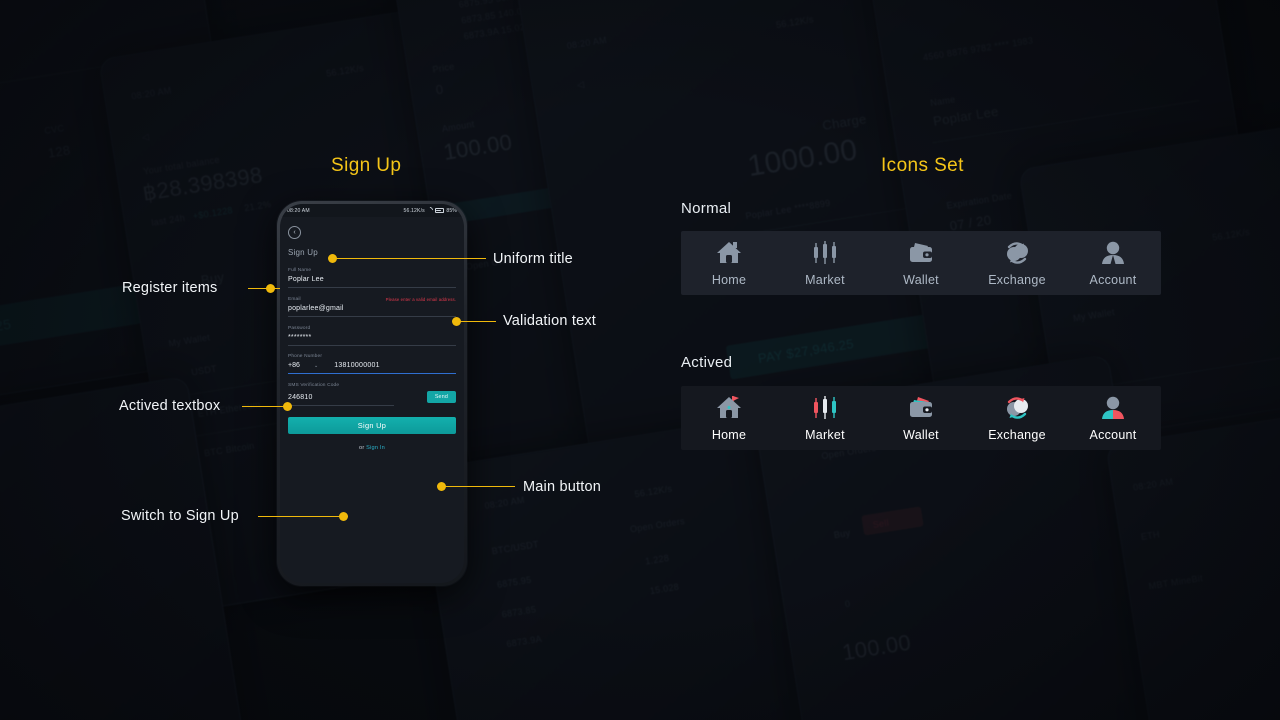  Describe the element at coordinates (298, 210) in the screenshot. I see `status-bar-time: 08:20 AM` at that location.